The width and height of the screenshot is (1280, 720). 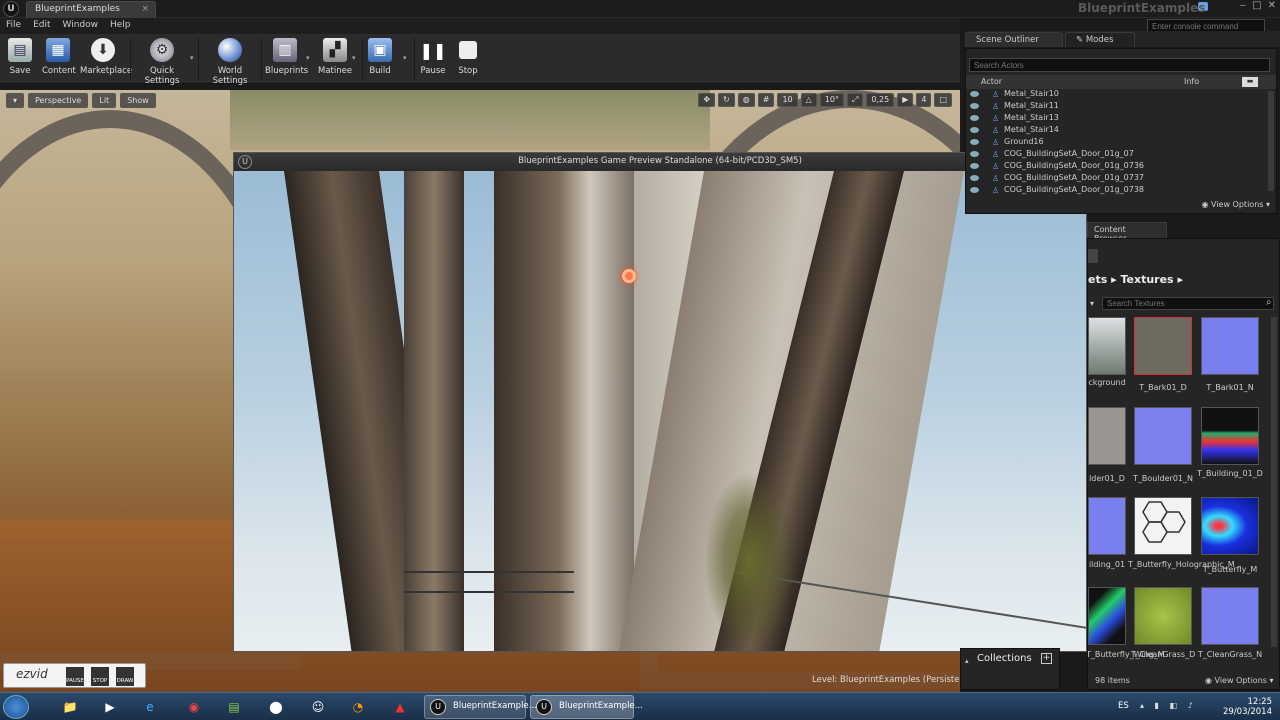 What do you see at coordinates (967, 661) in the screenshot?
I see `collections-collapse-icon: ▴` at bounding box center [967, 661].